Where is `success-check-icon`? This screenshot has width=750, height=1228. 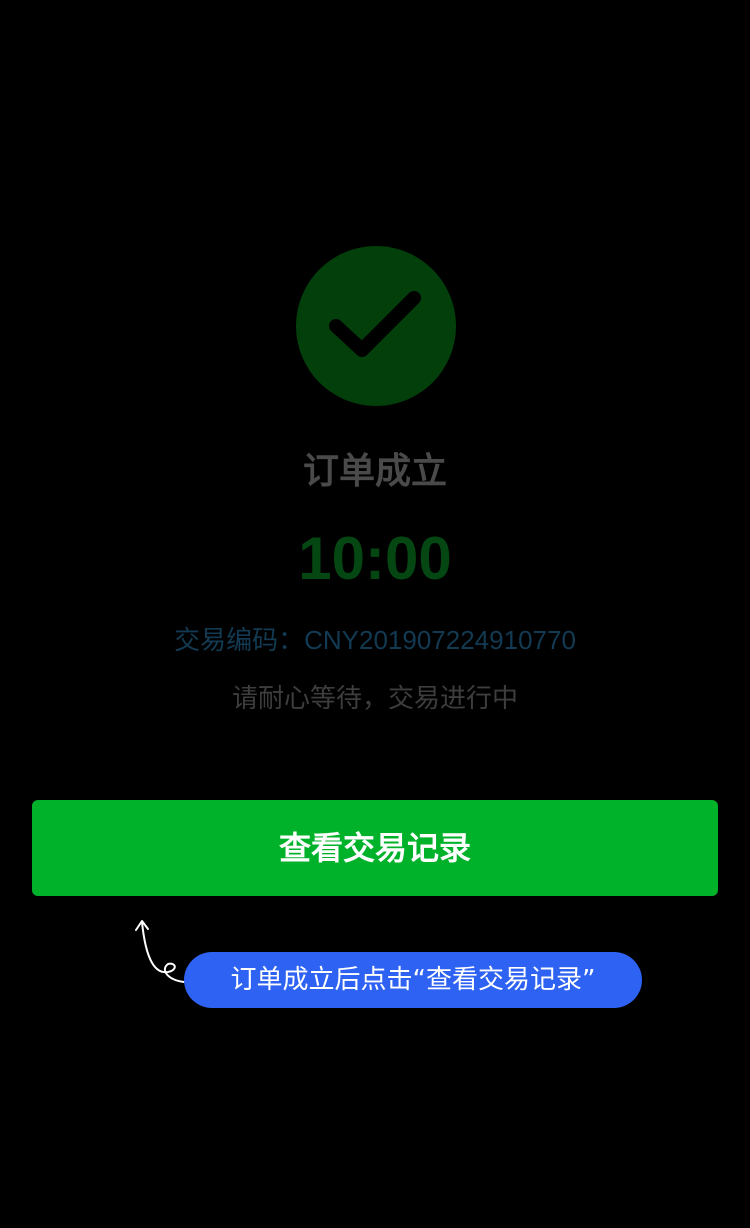 success-check-icon is located at coordinates (376, 326).